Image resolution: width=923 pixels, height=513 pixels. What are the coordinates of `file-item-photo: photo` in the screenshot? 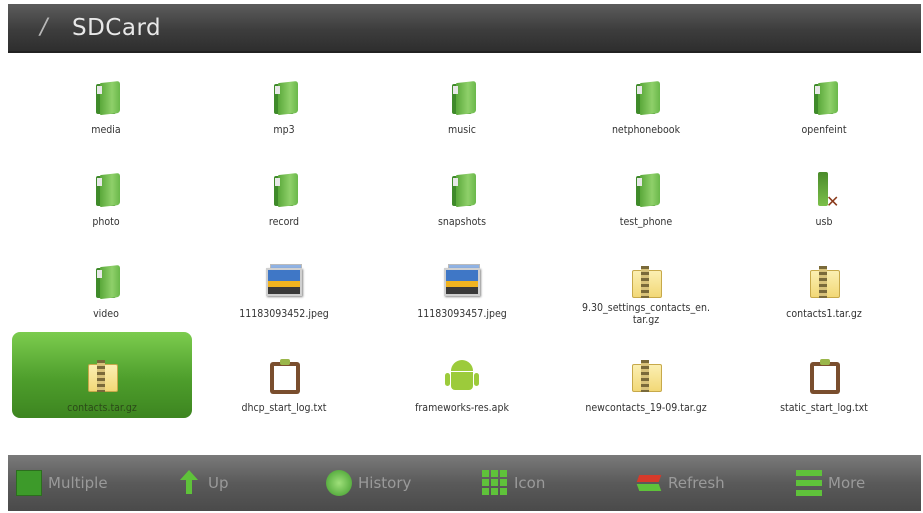 It's located at (106, 190).